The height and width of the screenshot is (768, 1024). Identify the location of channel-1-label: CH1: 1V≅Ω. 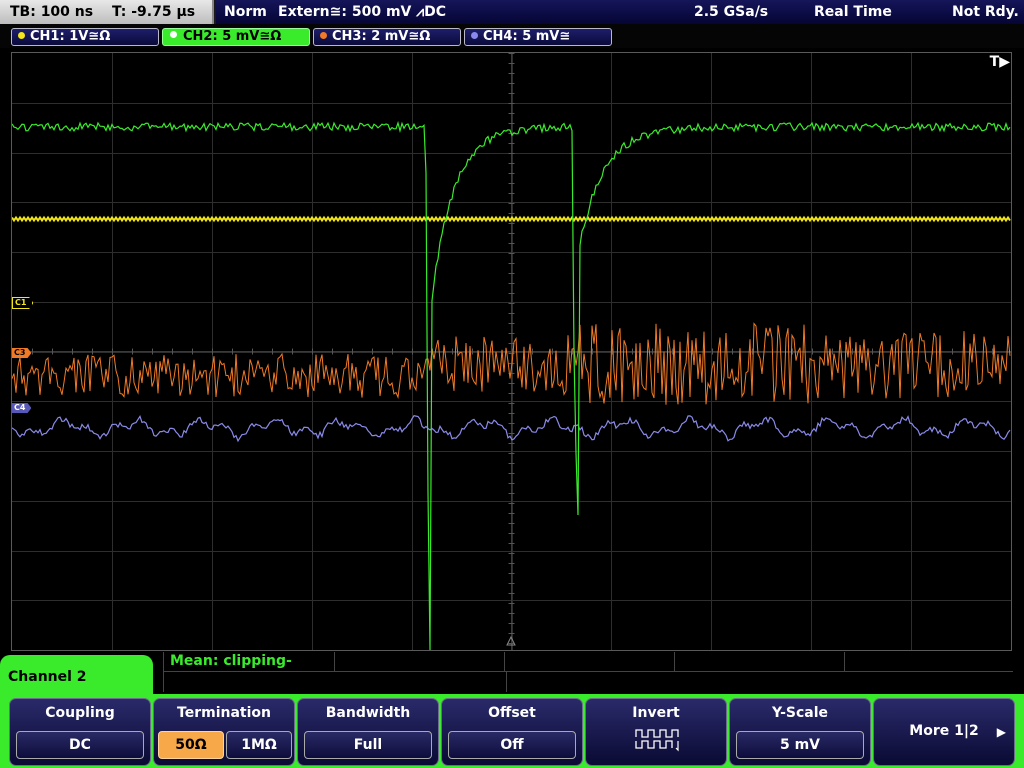
(70, 36).